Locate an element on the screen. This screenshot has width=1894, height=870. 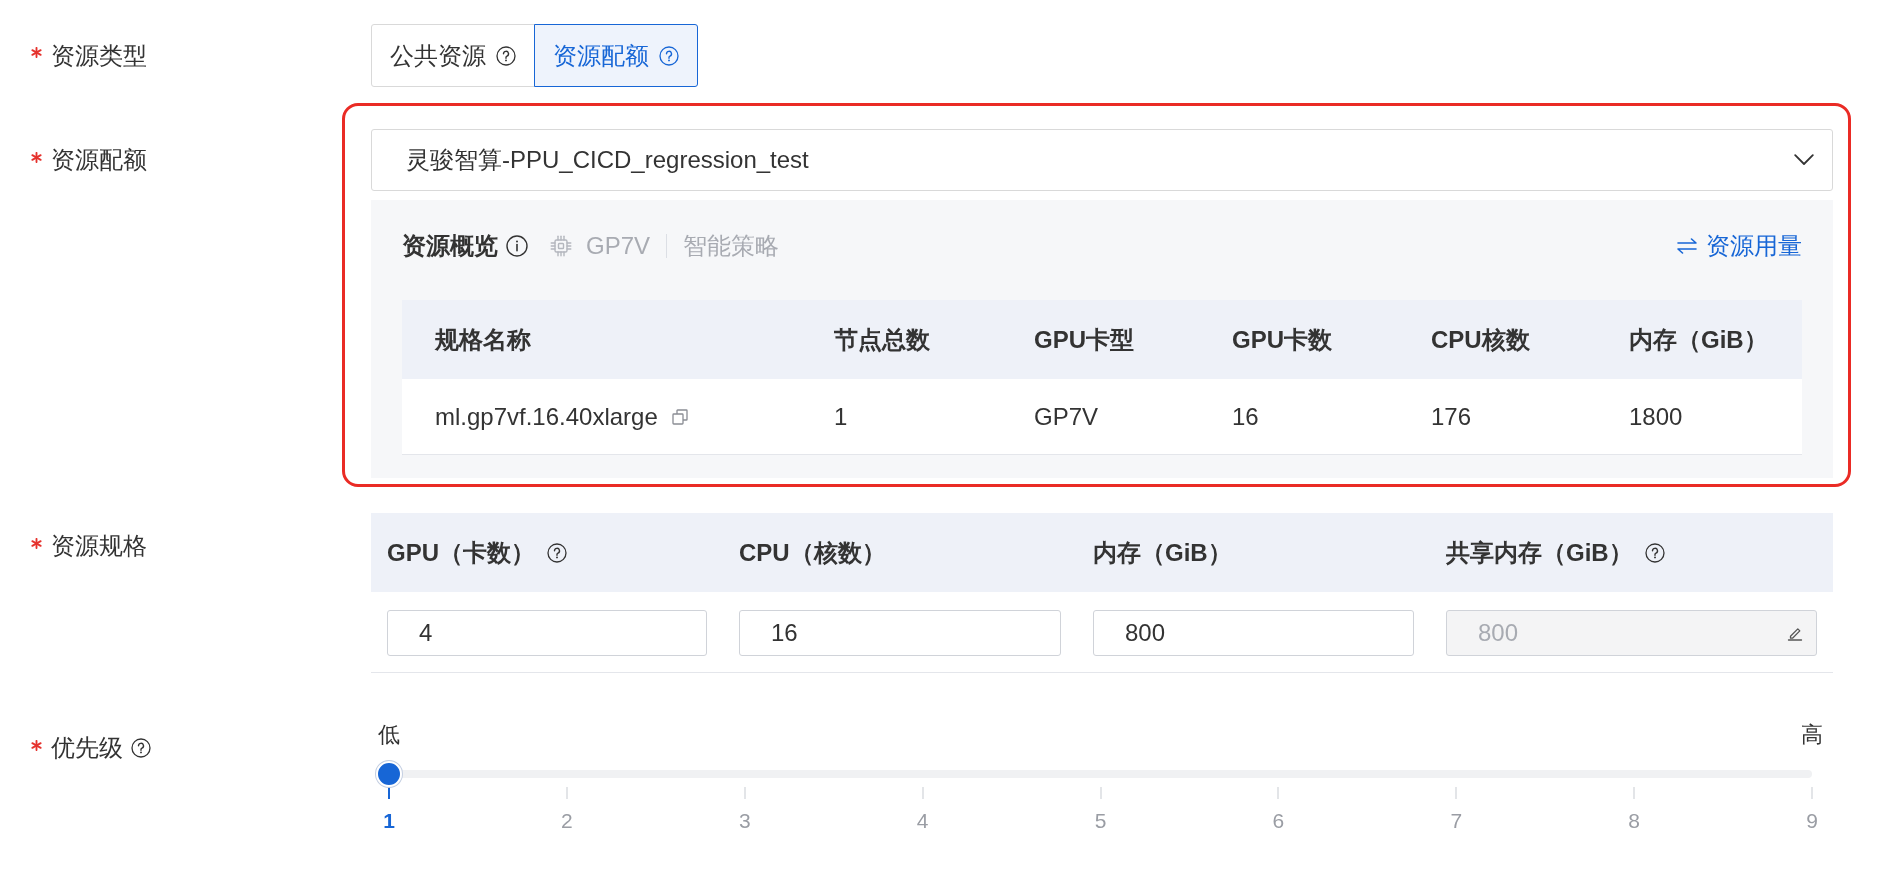
quota-select: 灵骏智算-PPU_CICD_regression_test is located at coordinates (1102, 160).